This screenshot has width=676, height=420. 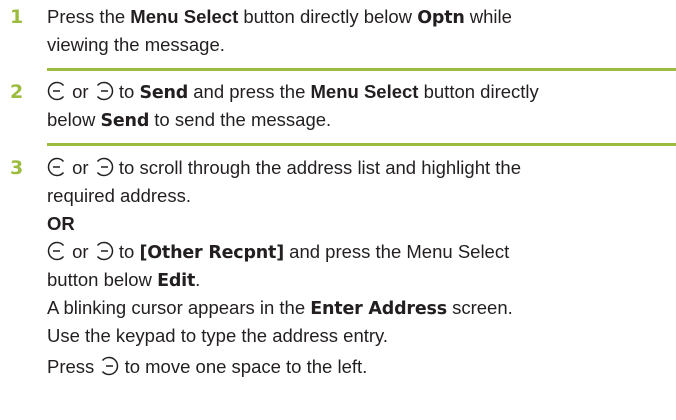 I want to click on text-line: Press to move one space to the left., so click(x=207, y=366).